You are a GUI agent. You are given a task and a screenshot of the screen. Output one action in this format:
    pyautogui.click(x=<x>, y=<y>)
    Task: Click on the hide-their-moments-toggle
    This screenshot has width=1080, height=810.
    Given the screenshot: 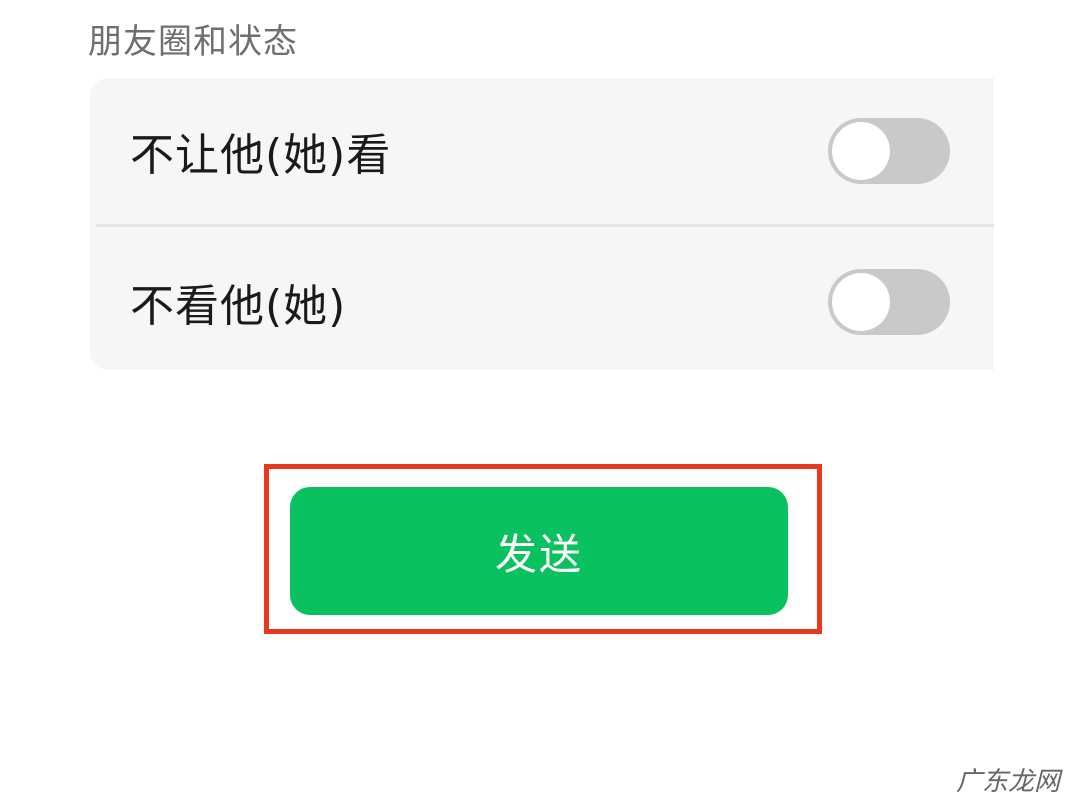 What is the action you would take?
    pyautogui.click(x=889, y=302)
    